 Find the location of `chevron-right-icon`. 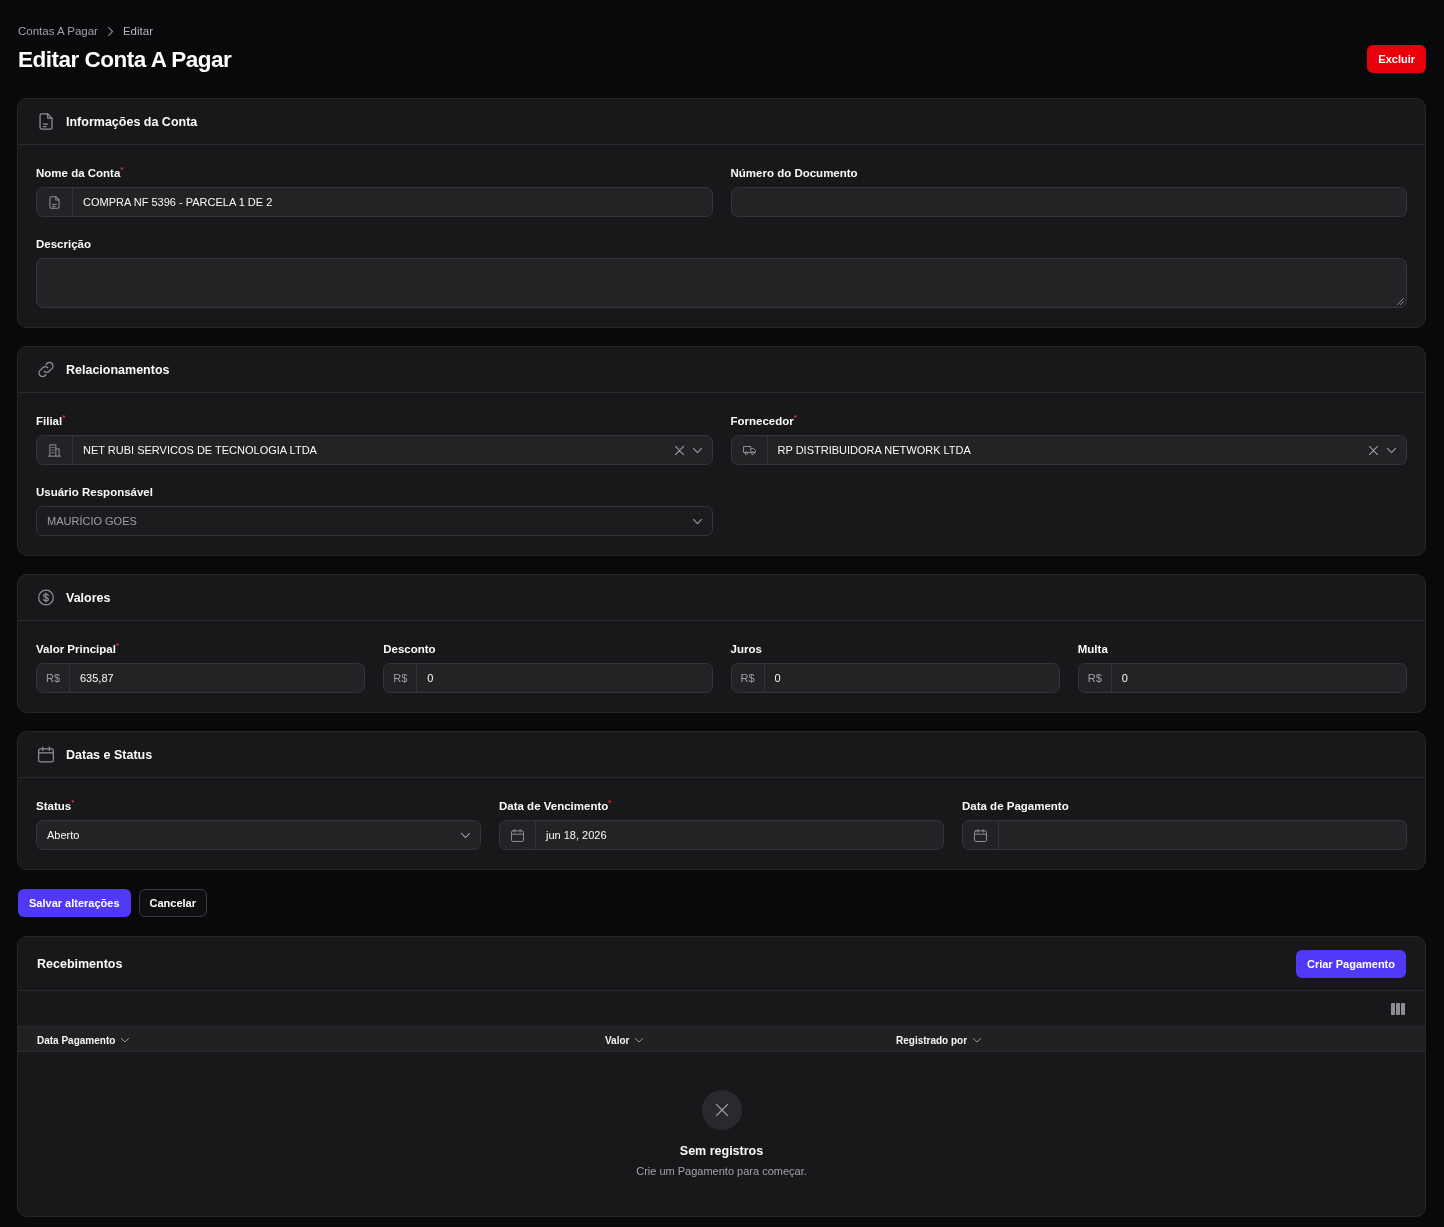

chevron-right-icon is located at coordinates (110, 31).